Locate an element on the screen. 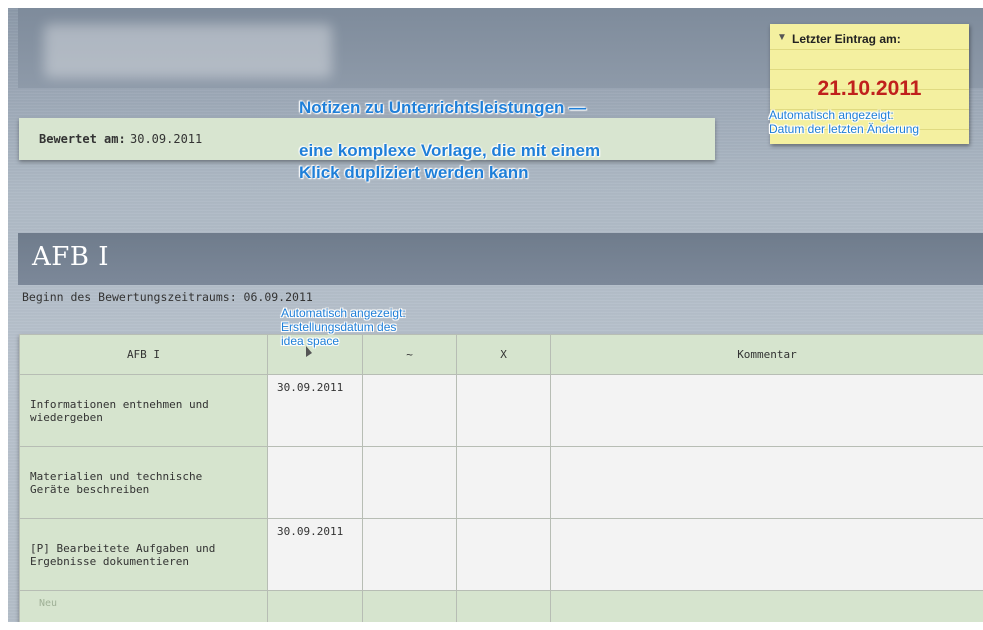  pointer-arrow-icon is located at coordinates (309, 351).